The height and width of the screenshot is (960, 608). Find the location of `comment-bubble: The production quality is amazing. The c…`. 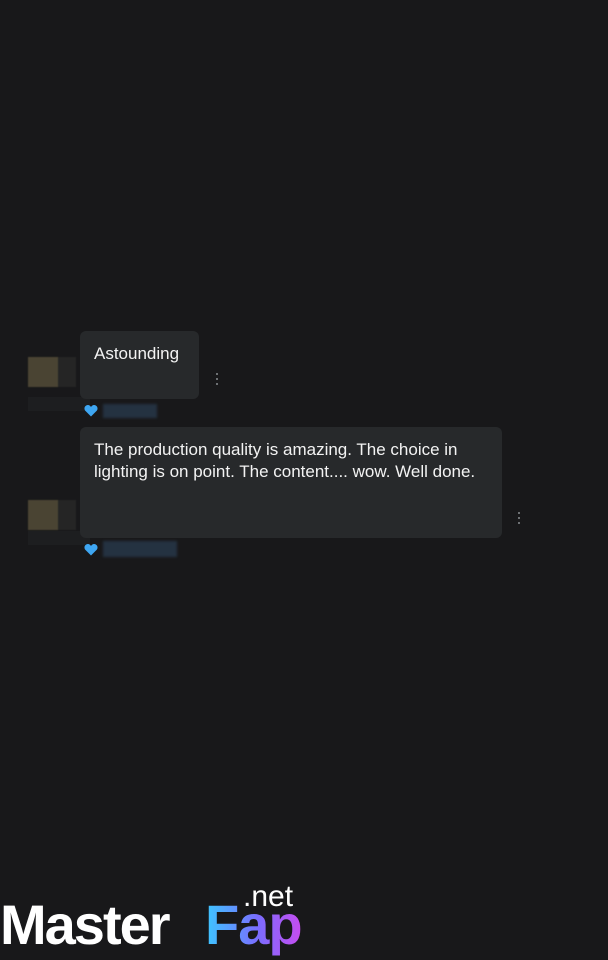

comment-bubble: The production quality is amazing. The c… is located at coordinates (291, 482).